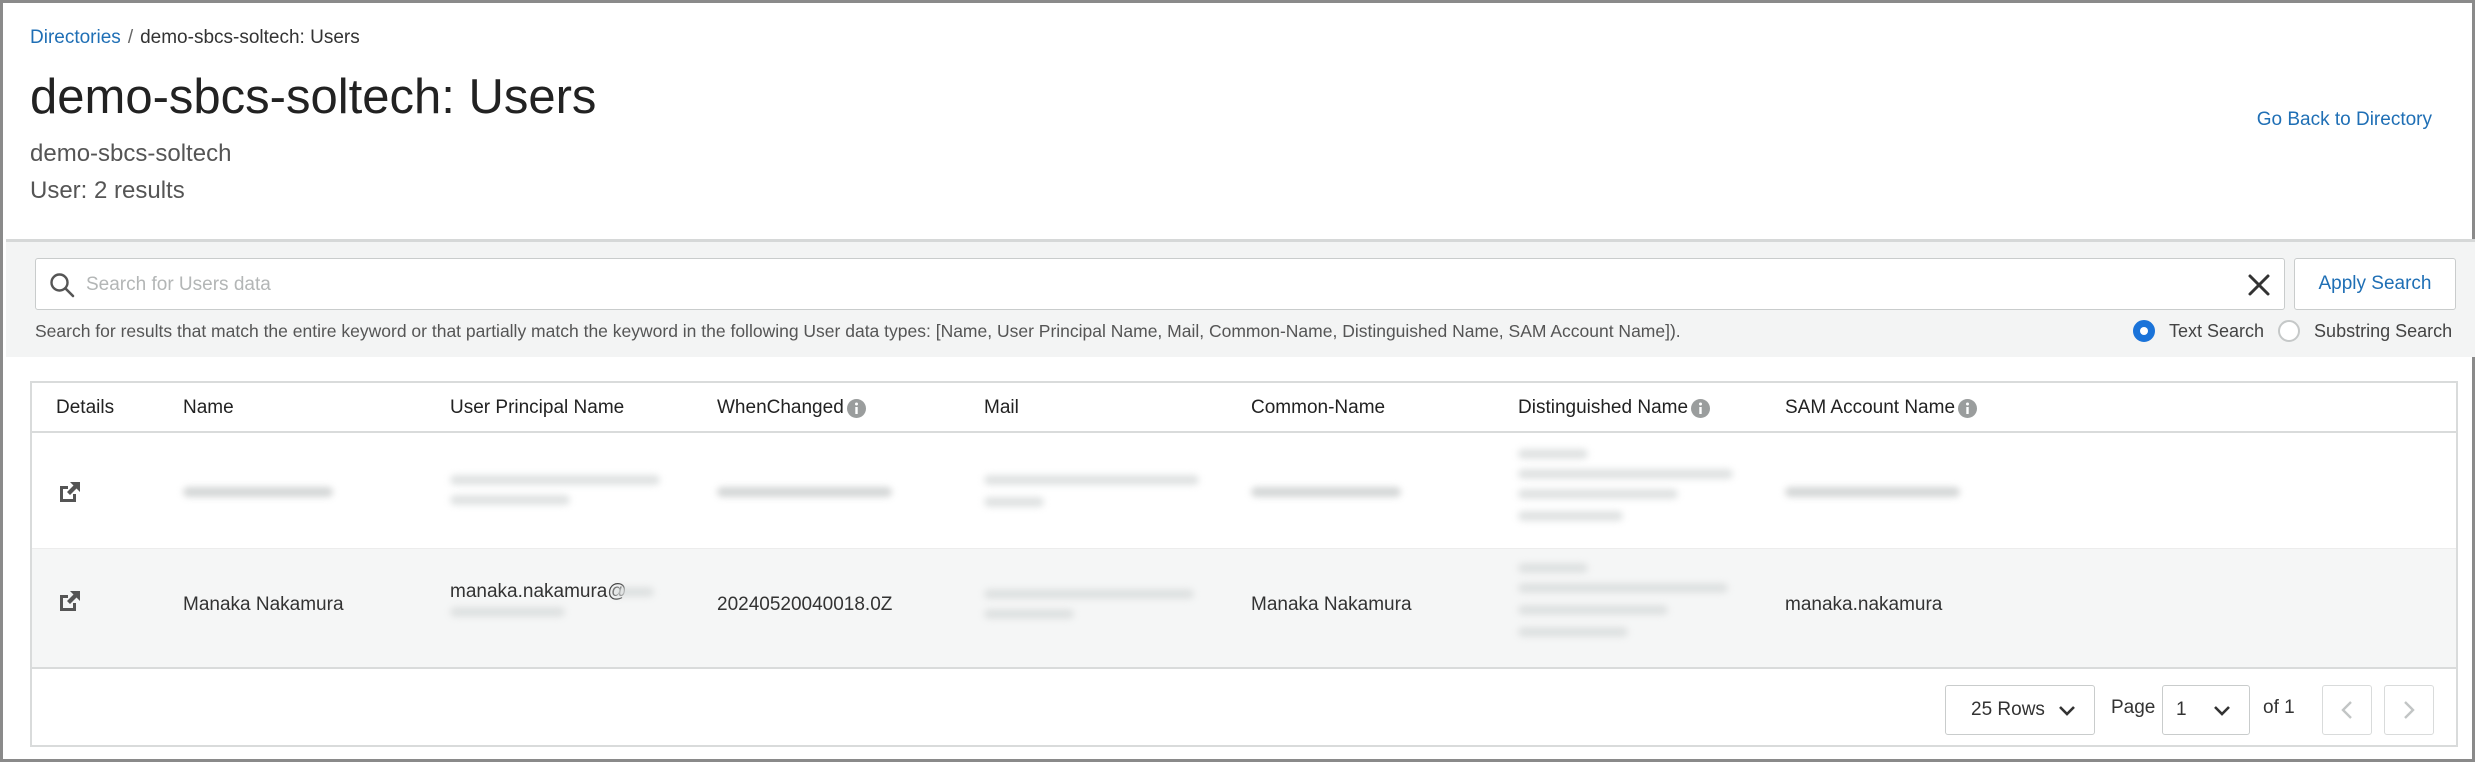 This screenshot has width=2475, height=762. Describe the element at coordinates (2181, 709) in the screenshot. I see `page-select-value: 1` at that location.